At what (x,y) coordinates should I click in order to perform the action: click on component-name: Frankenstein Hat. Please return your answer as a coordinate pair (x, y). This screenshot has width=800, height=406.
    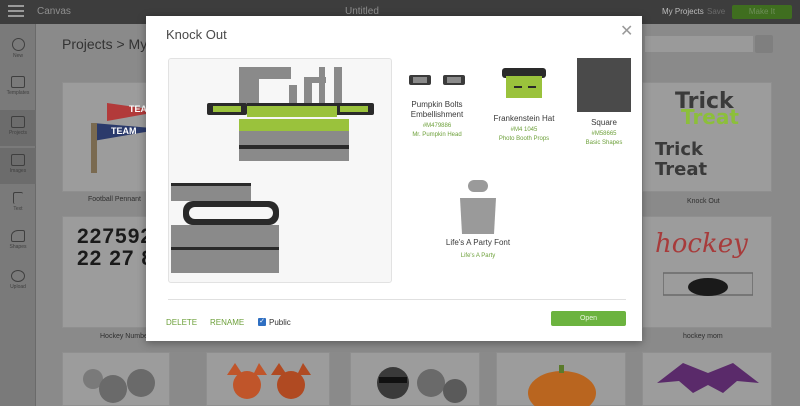
    Looking at the image, I should click on (524, 118).